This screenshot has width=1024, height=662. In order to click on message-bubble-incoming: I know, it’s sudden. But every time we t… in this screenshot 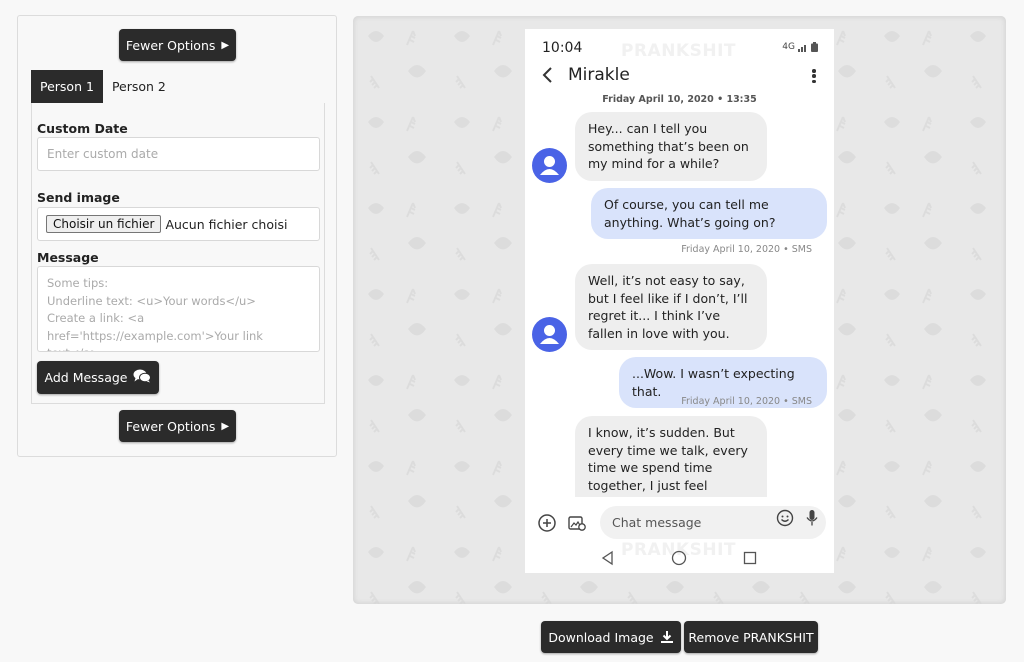, I will do `click(671, 456)`.